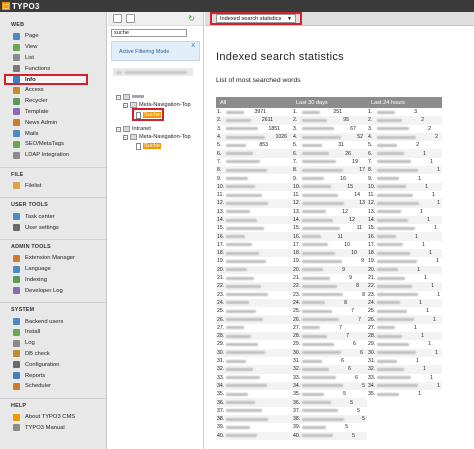 The height and width of the screenshot is (449, 474). I want to click on module-item: Mails, so click(53, 133).